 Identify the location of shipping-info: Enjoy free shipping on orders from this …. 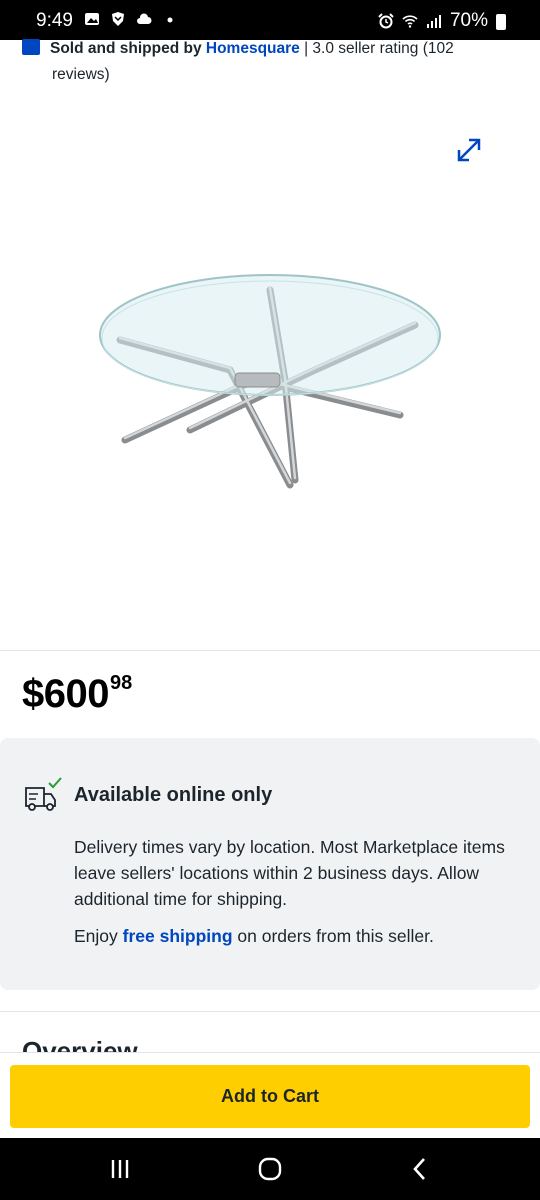
(299, 936).